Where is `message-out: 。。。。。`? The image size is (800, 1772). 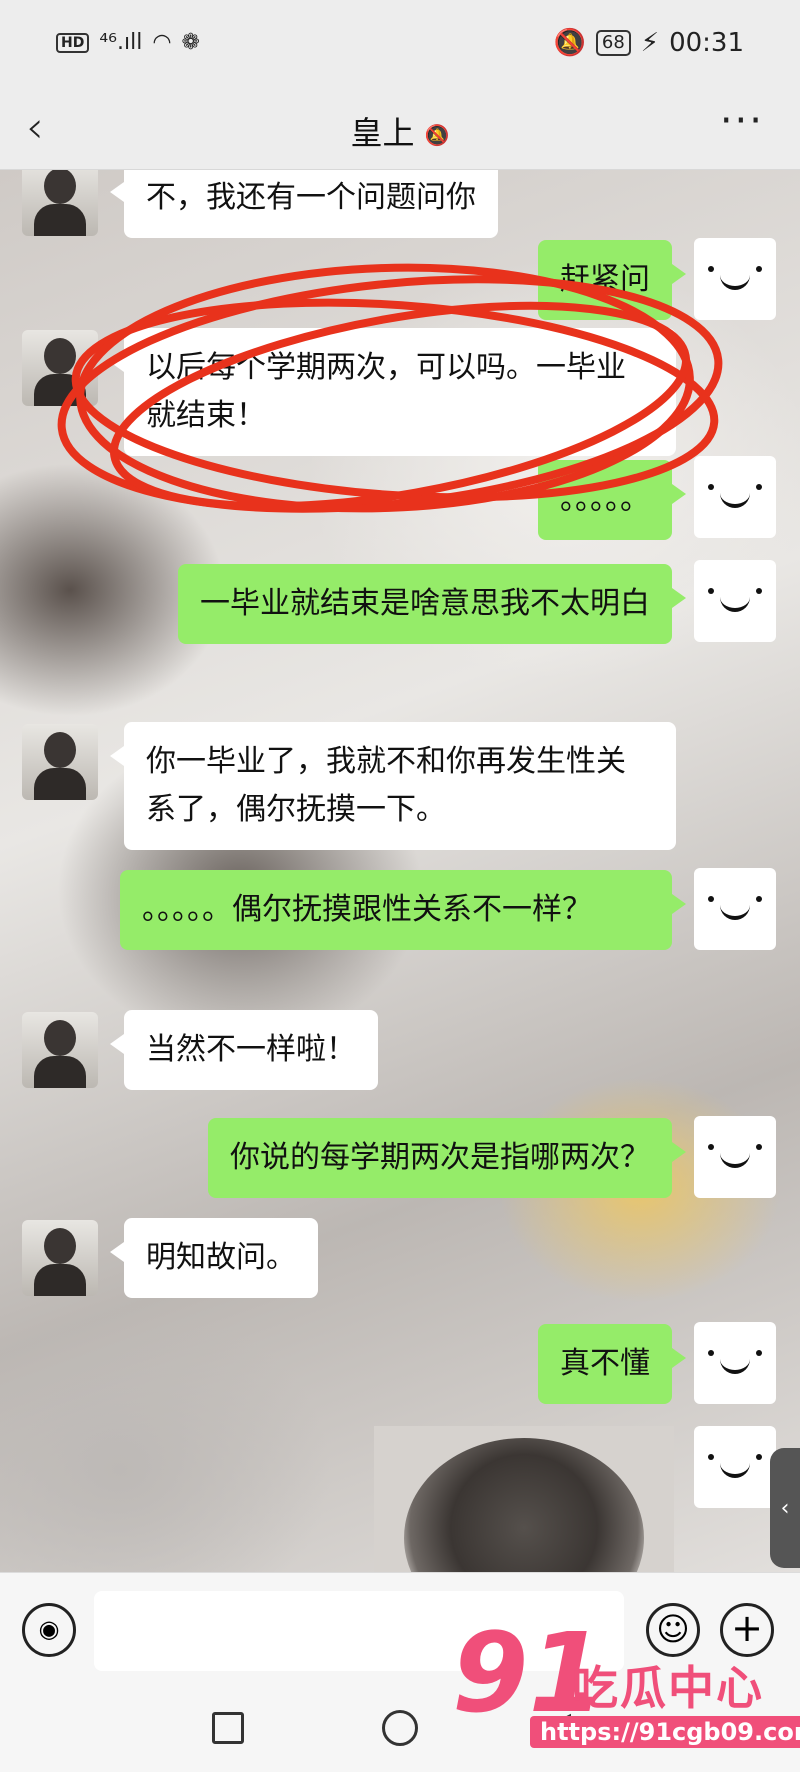
message-out: 。。。。。 is located at coordinates (612, 500).